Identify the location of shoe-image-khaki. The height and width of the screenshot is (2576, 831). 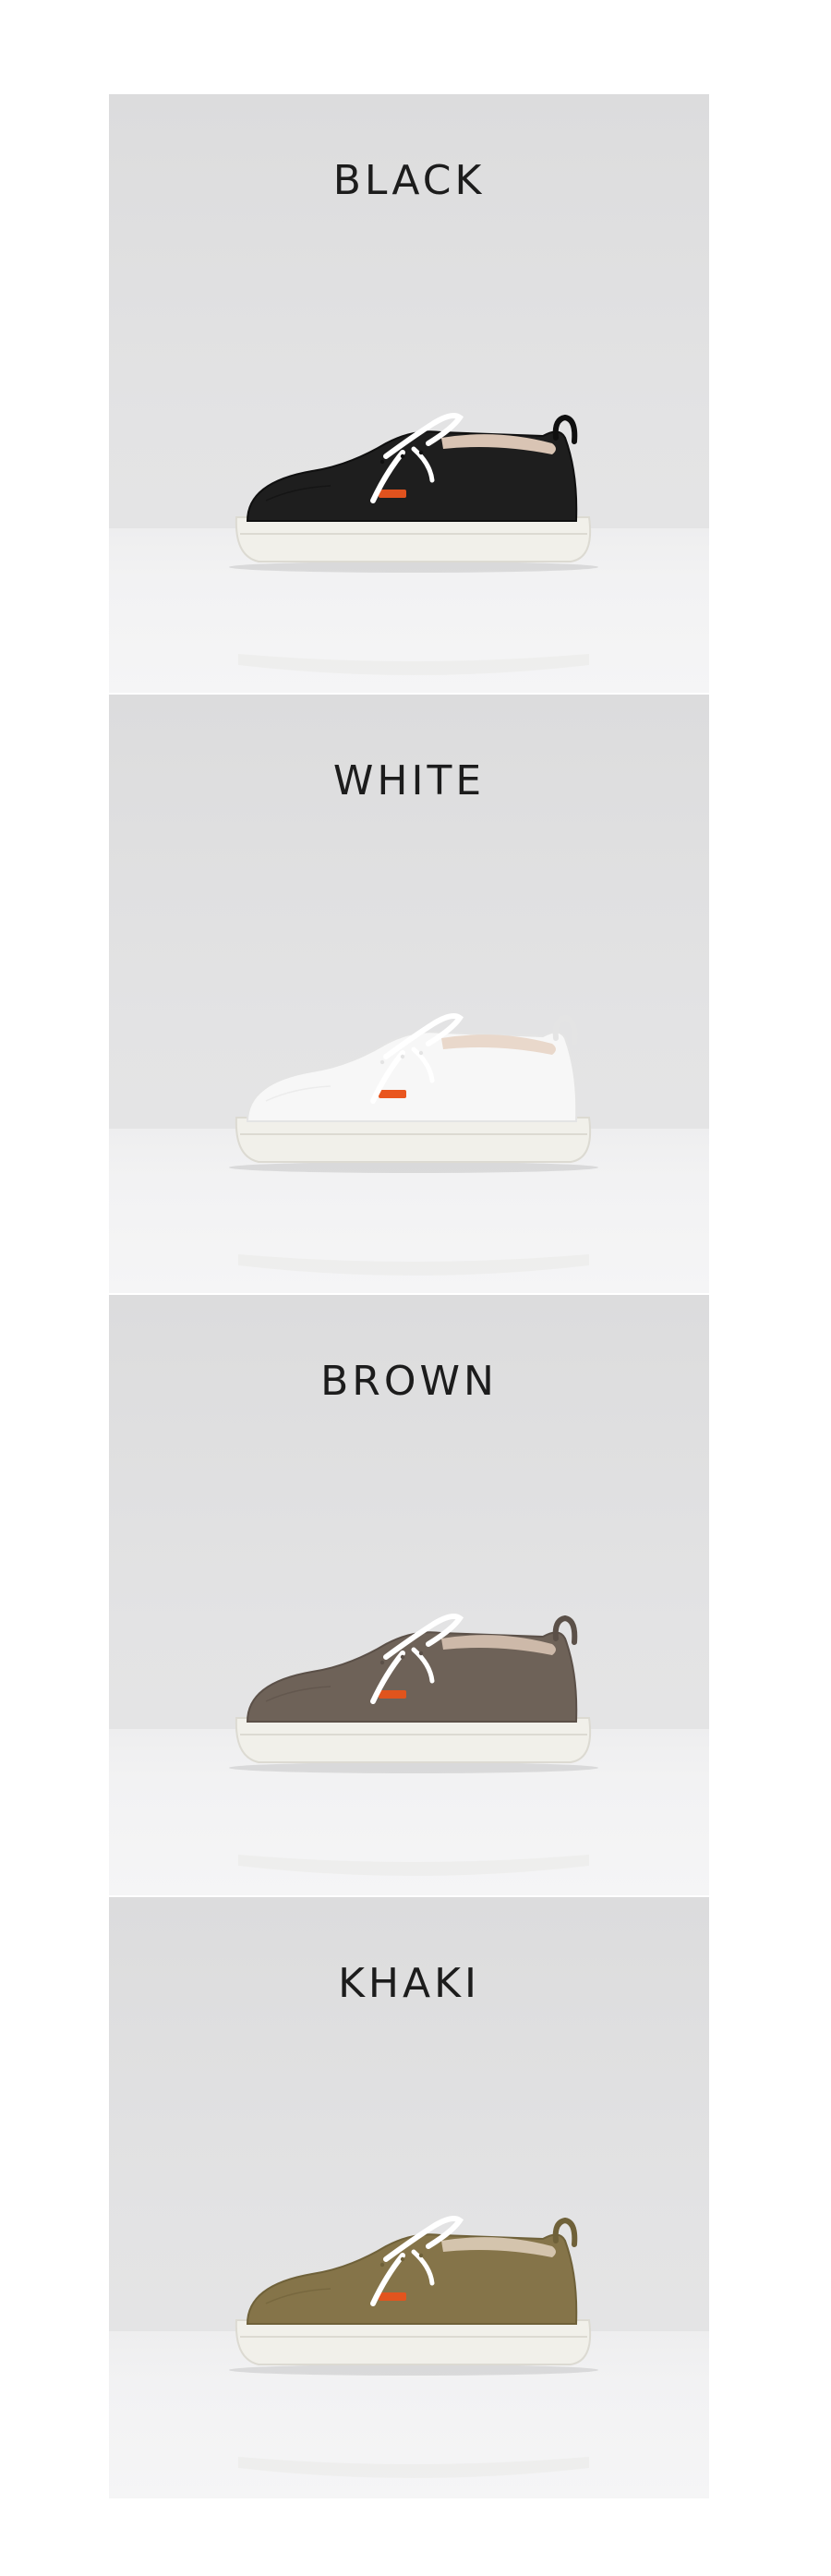
(413, 2347).